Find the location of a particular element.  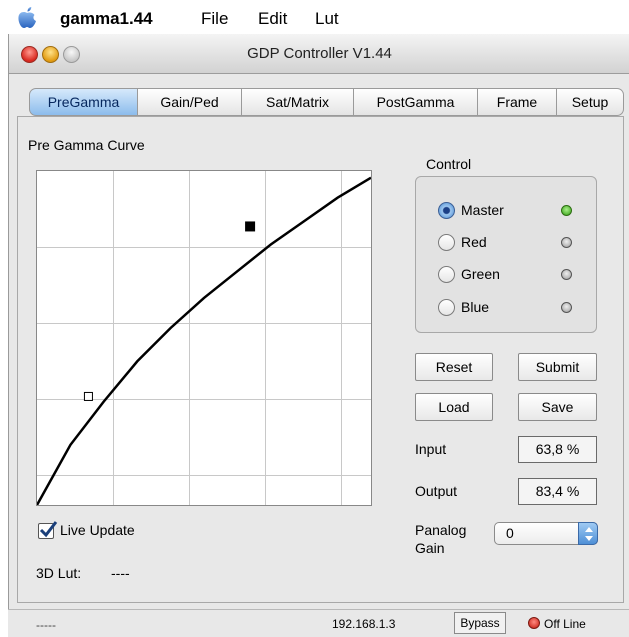

tab-frame: Frame is located at coordinates (517, 102).